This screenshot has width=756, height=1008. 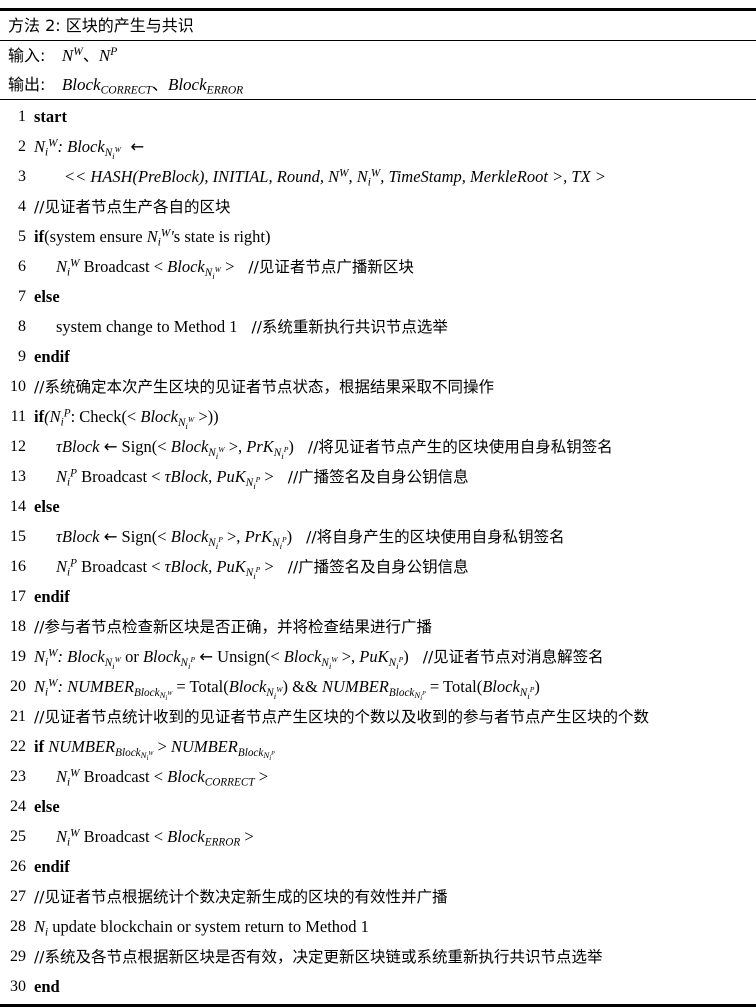 I want to click on line-number: 15, so click(x=18, y=536).